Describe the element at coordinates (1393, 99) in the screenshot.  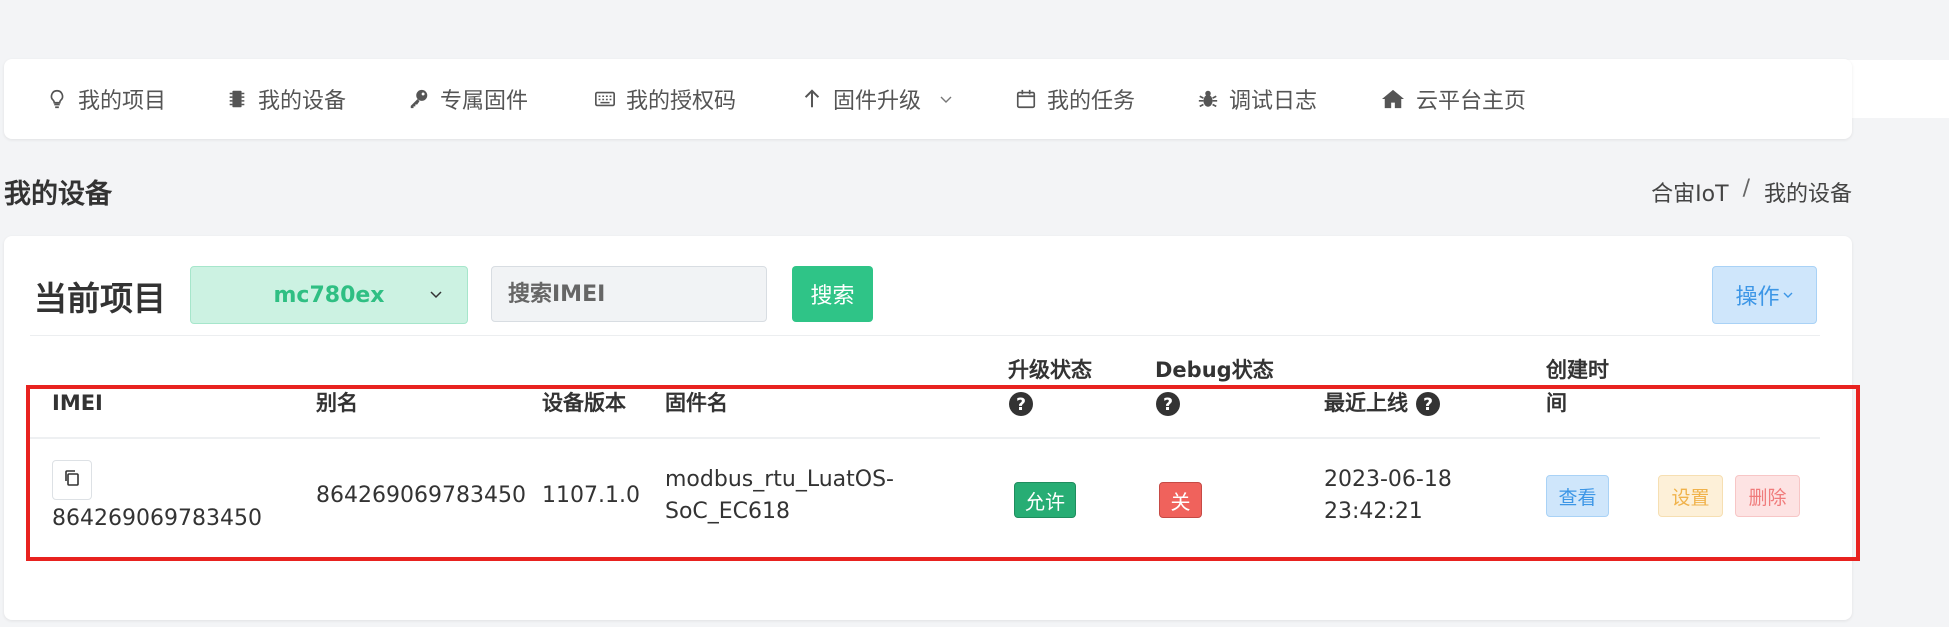
I see `home-icon` at that location.